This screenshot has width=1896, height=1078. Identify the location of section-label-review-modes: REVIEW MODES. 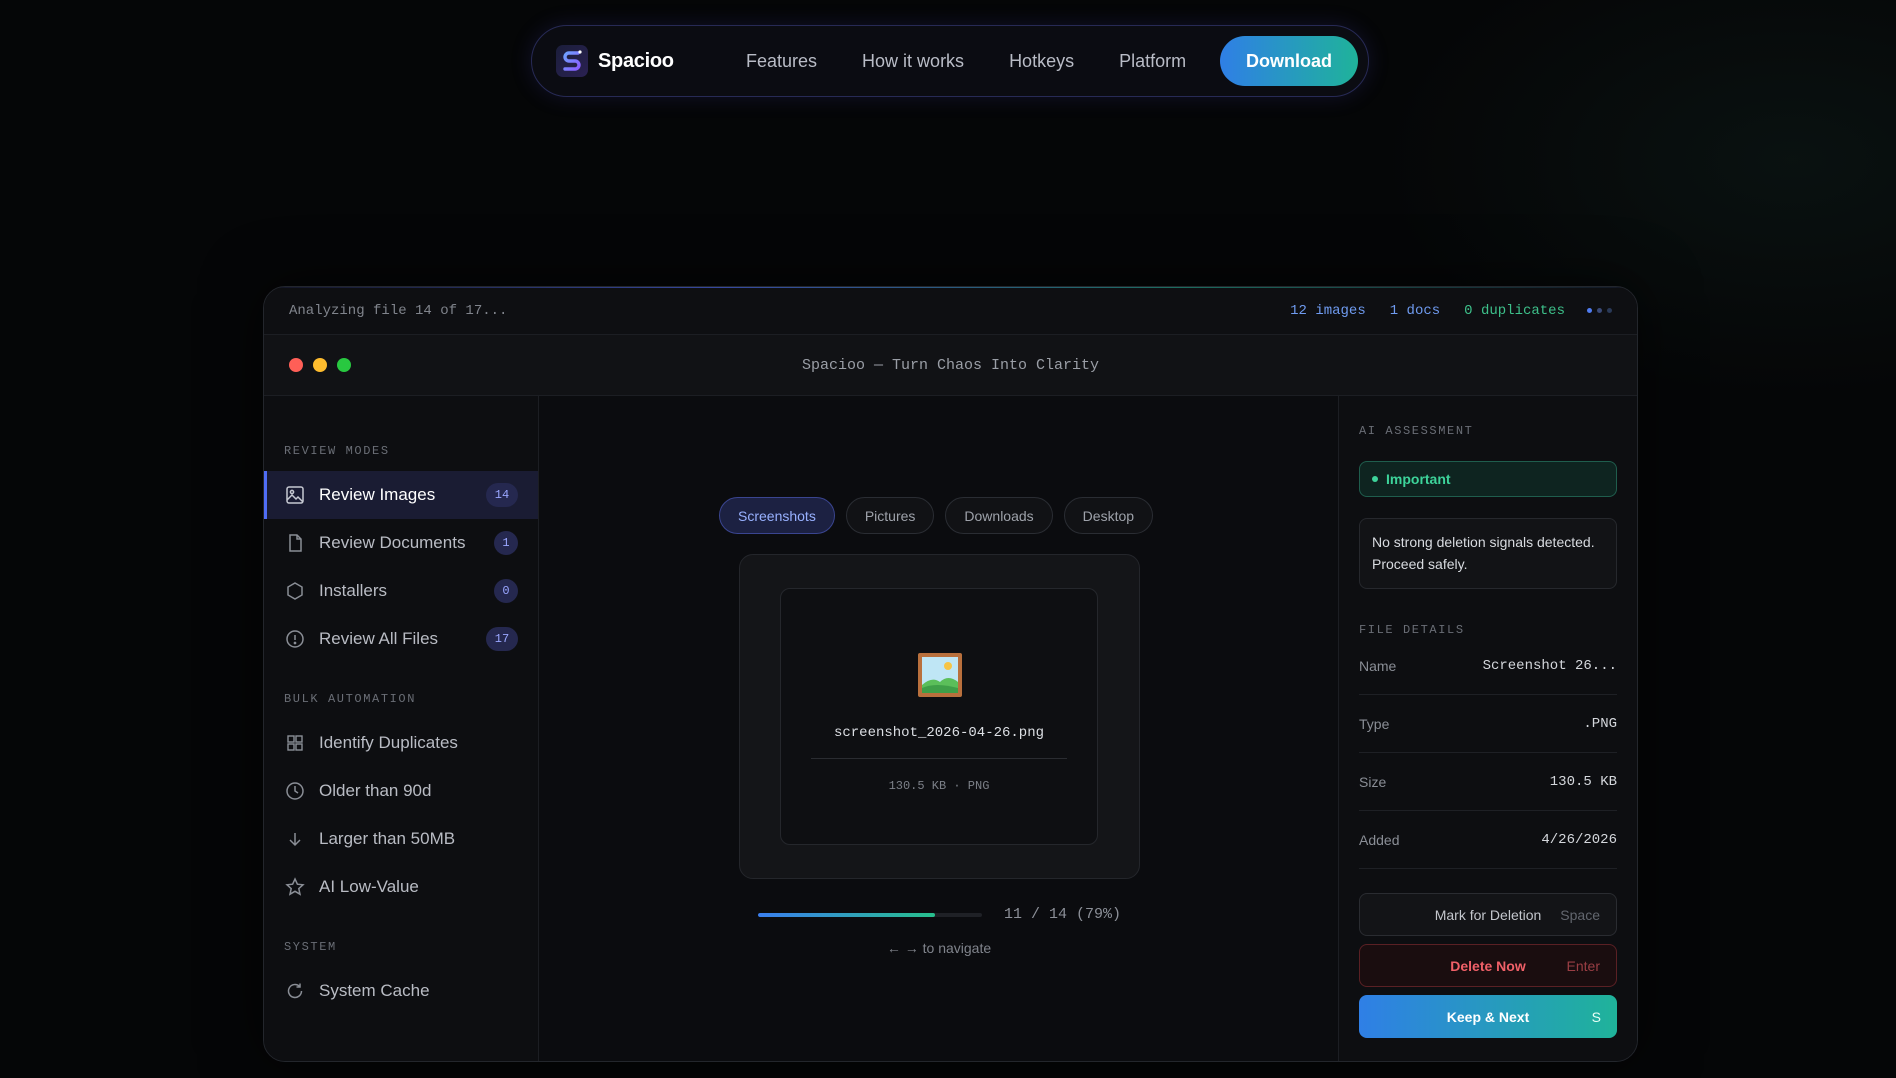
(337, 451).